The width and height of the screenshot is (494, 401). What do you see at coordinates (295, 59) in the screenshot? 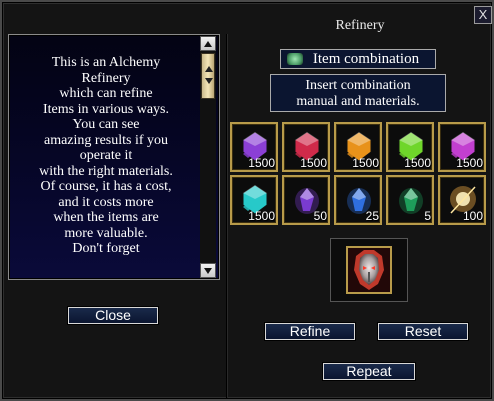
I see `combination-indicator-icon` at bounding box center [295, 59].